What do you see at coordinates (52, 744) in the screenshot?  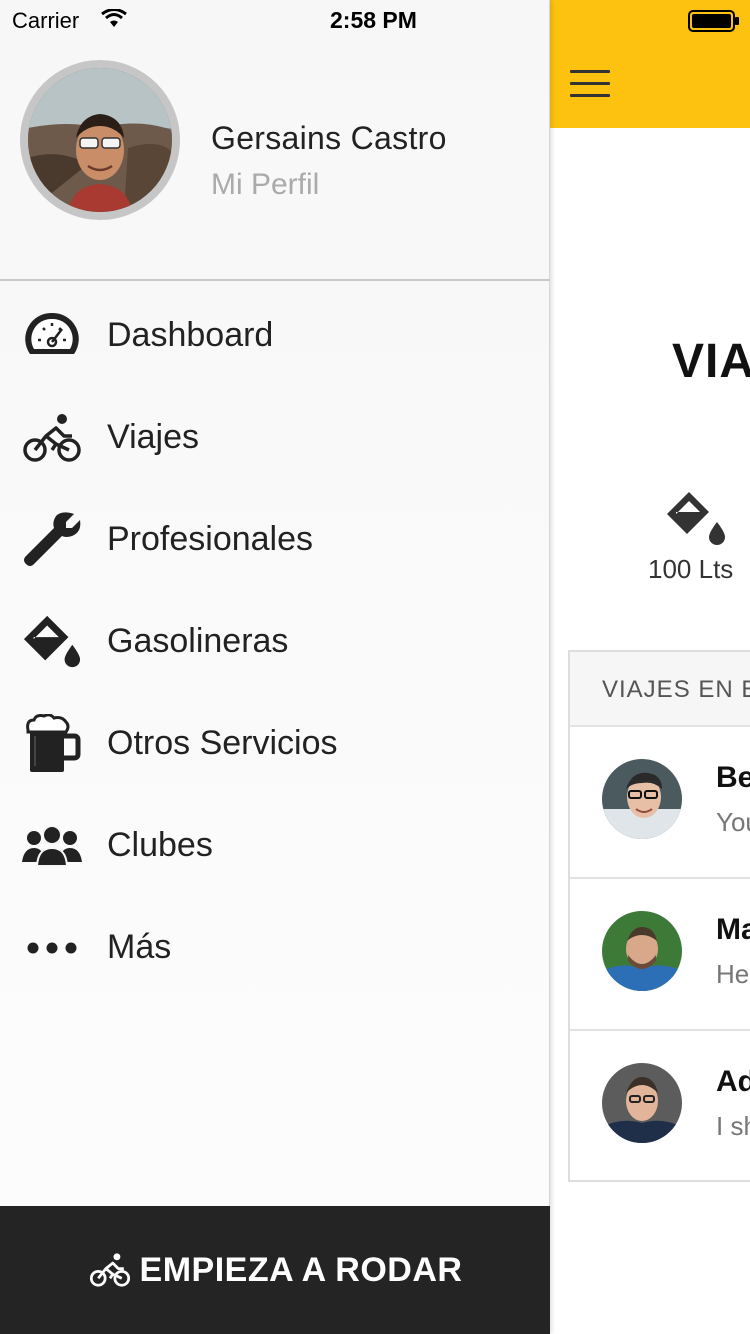 I see `beer-mug-icon` at bounding box center [52, 744].